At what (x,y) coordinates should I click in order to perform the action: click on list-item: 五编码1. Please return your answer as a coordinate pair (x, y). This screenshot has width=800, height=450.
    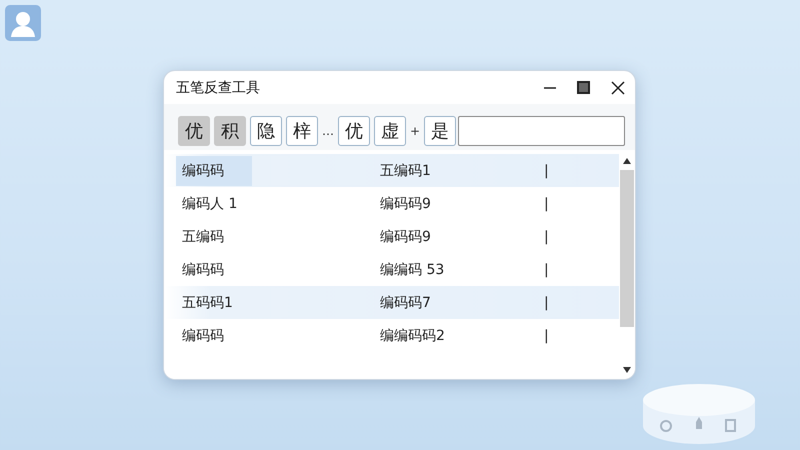
    Looking at the image, I should click on (459, 171).